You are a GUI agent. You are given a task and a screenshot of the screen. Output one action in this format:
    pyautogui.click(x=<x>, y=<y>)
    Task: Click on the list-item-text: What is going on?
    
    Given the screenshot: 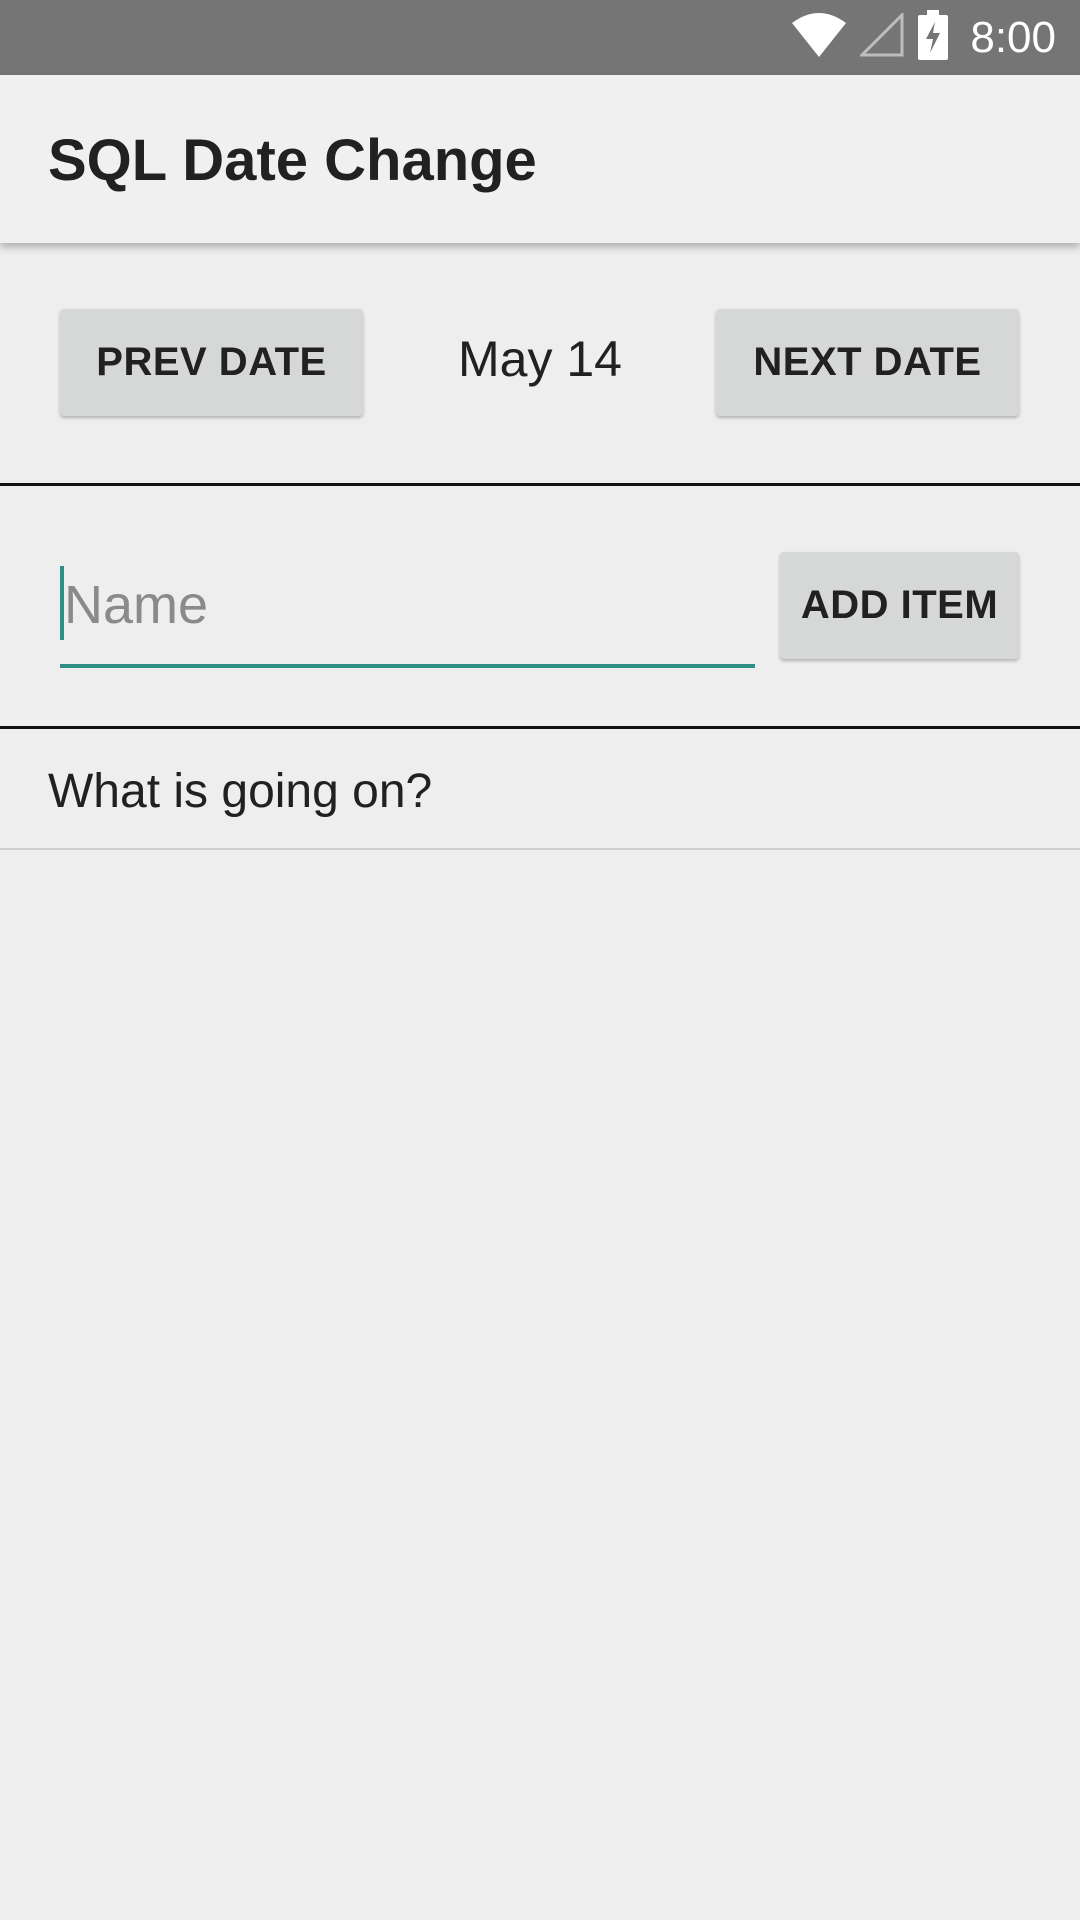 What is the action you would take?
    pyautogui.click(x=240, y=791)
    